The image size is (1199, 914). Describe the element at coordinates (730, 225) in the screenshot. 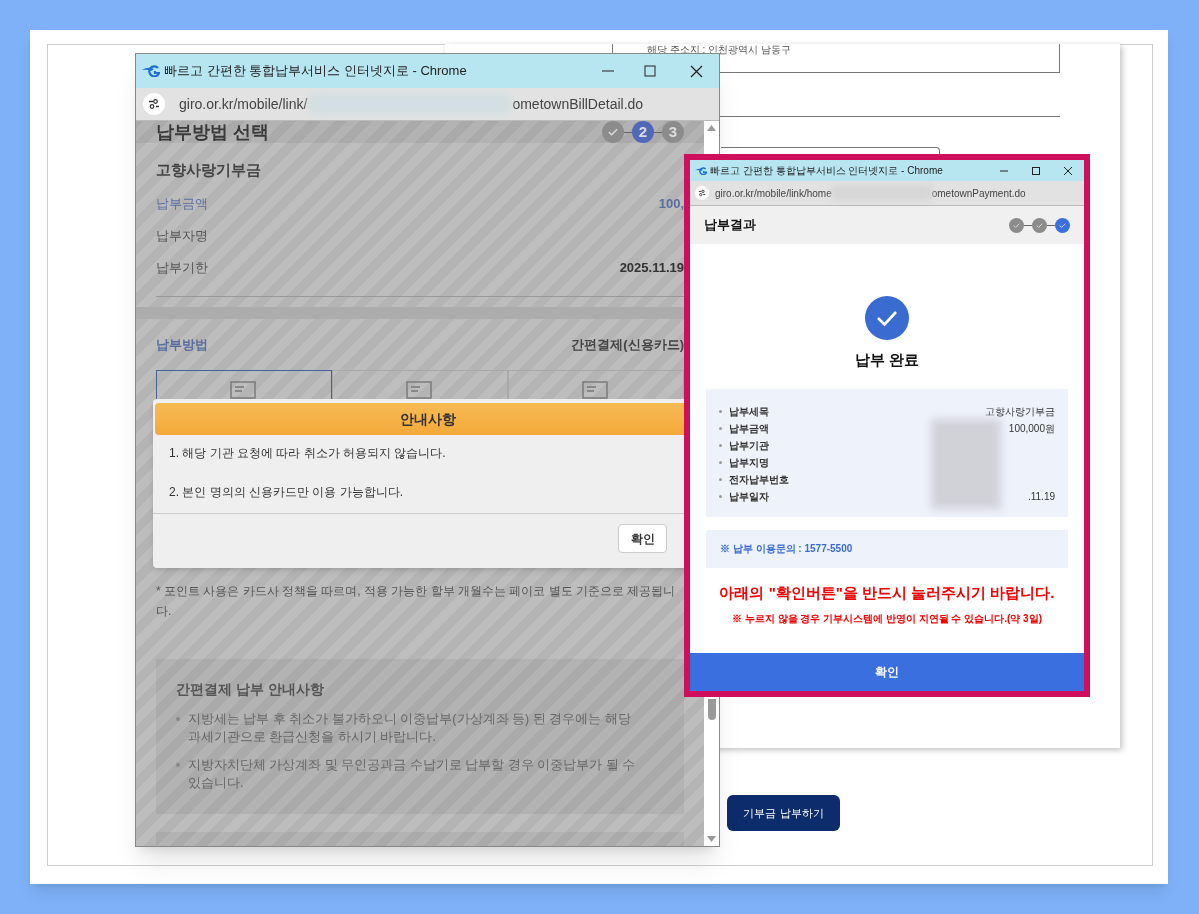

I see `page-heading: 납부결과` at that location.